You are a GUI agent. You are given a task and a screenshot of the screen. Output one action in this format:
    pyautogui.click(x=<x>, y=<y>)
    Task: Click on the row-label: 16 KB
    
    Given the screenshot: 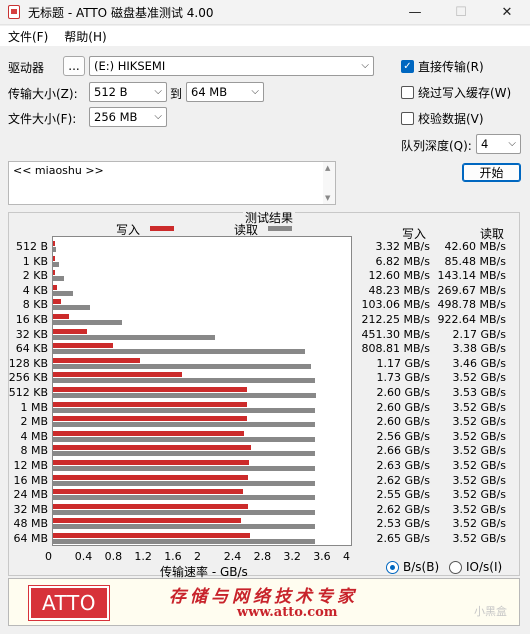 What is the action you would take?
    pyautogui.click(x=31, y=319)
    